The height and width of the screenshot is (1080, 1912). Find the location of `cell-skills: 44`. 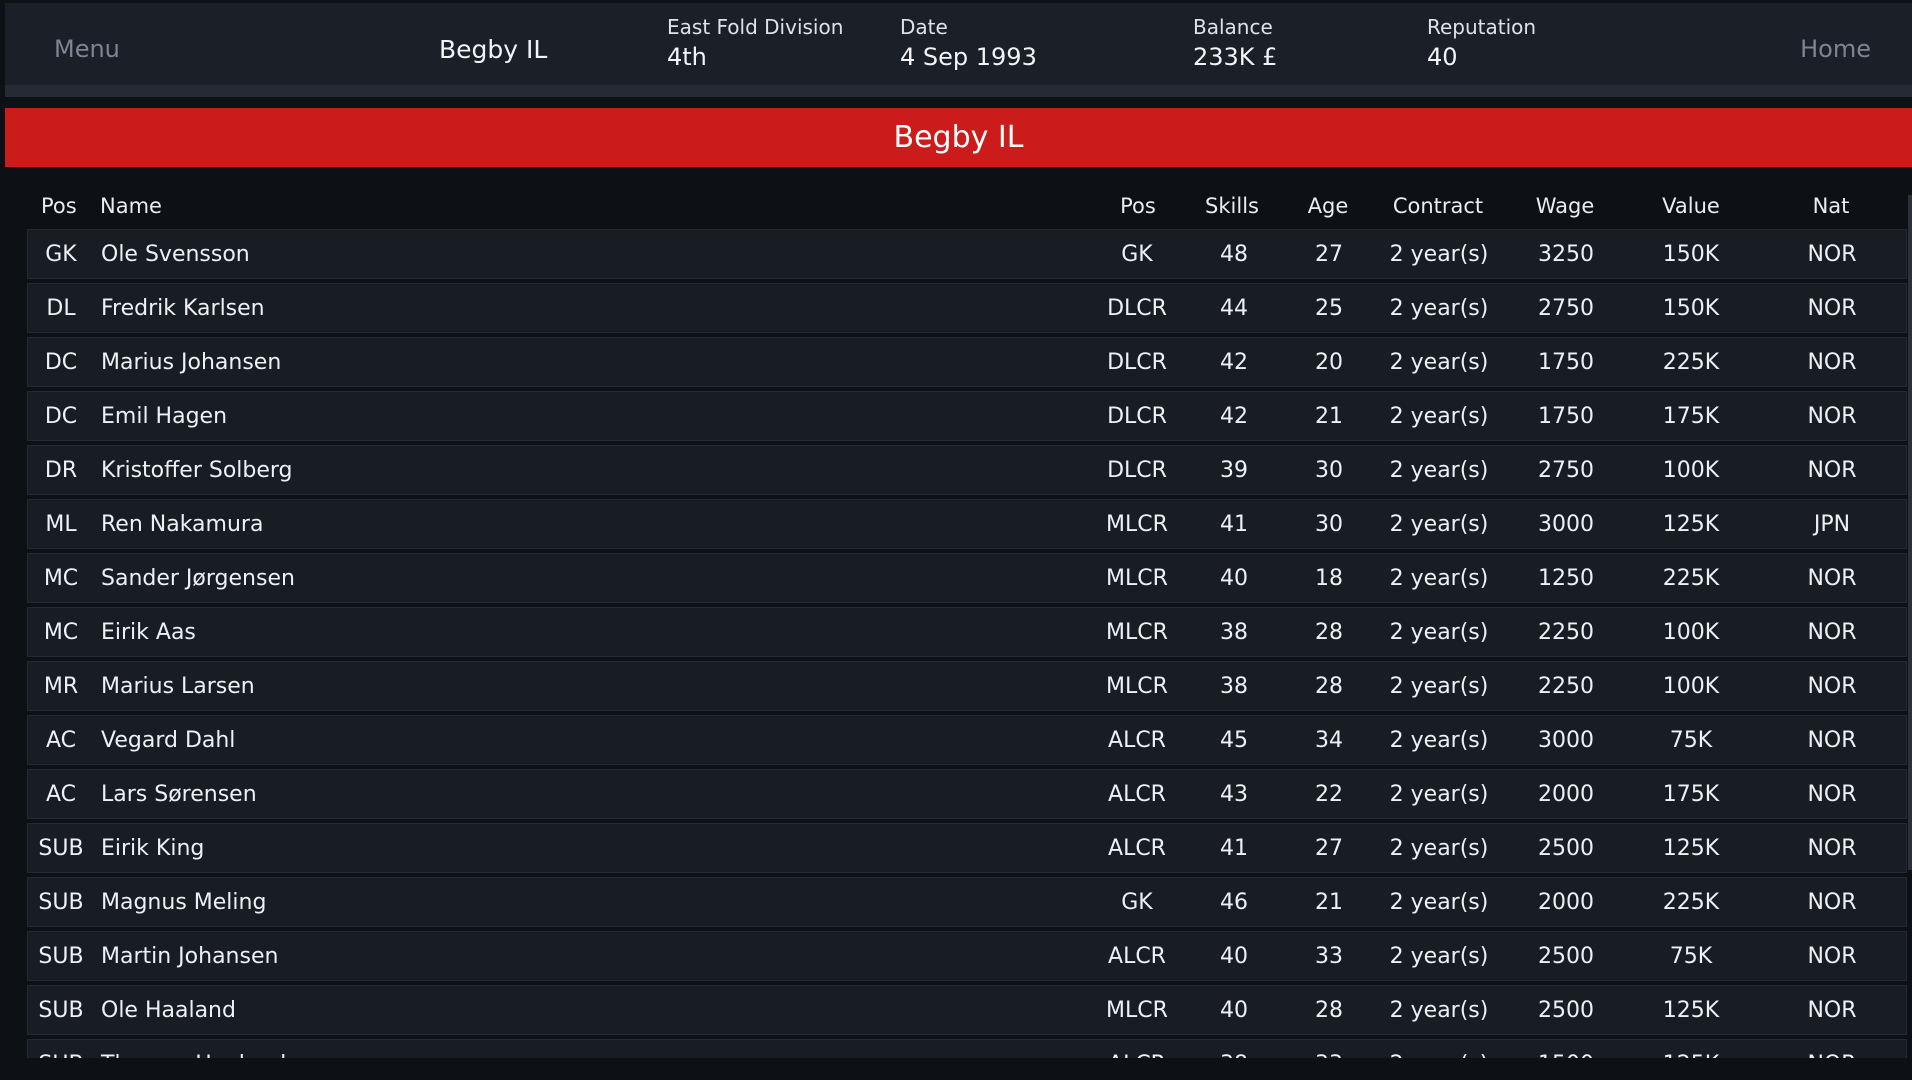

cell-skills: 44 is located at coordinates (1234, 308).